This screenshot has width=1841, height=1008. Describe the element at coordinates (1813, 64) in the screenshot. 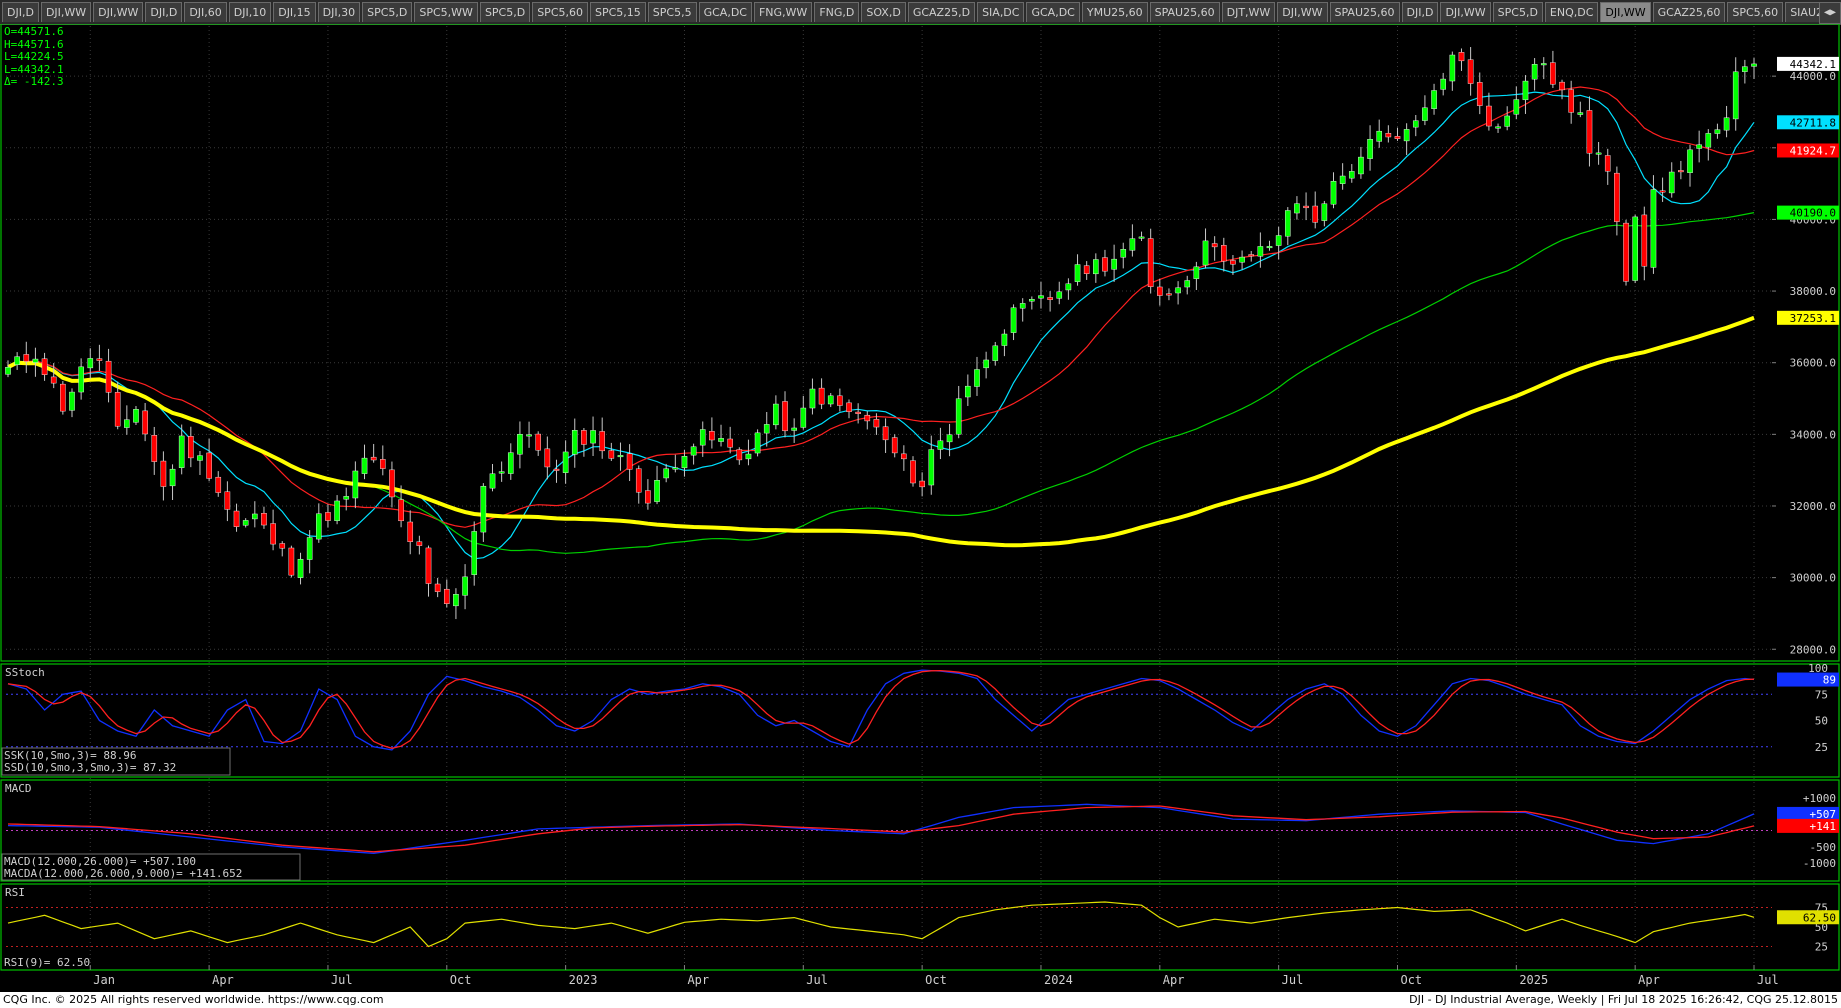

I see `price-tag: 44342.1` at that location.